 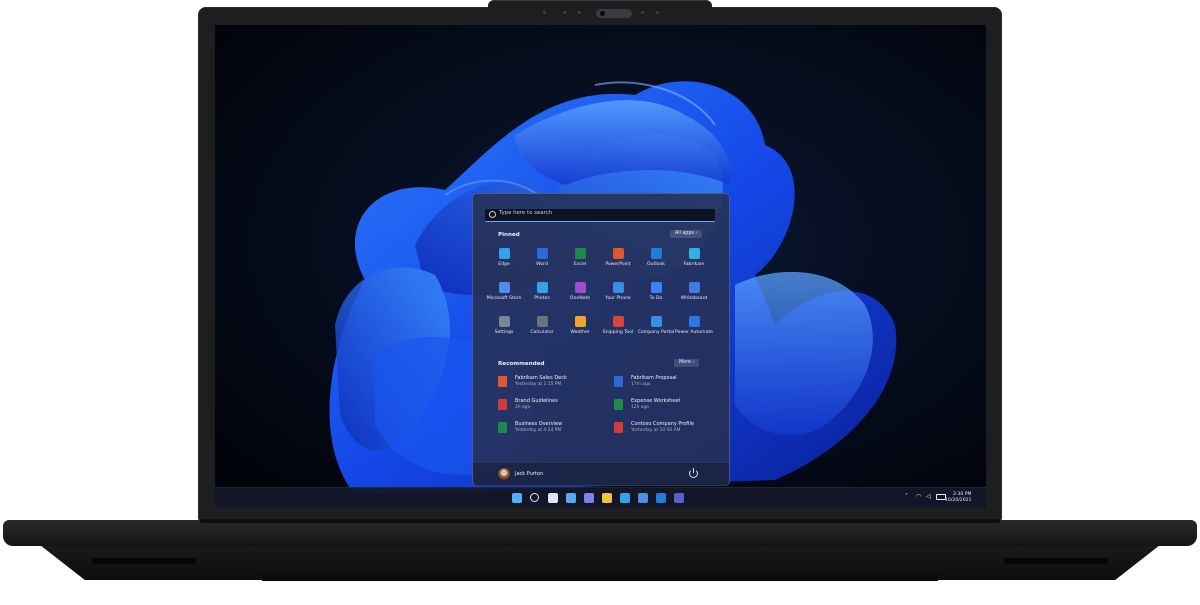 What do you see at coordinates (656, 287) in the screenshot?
I see `todo-icon` at bounding box center [656, 287].